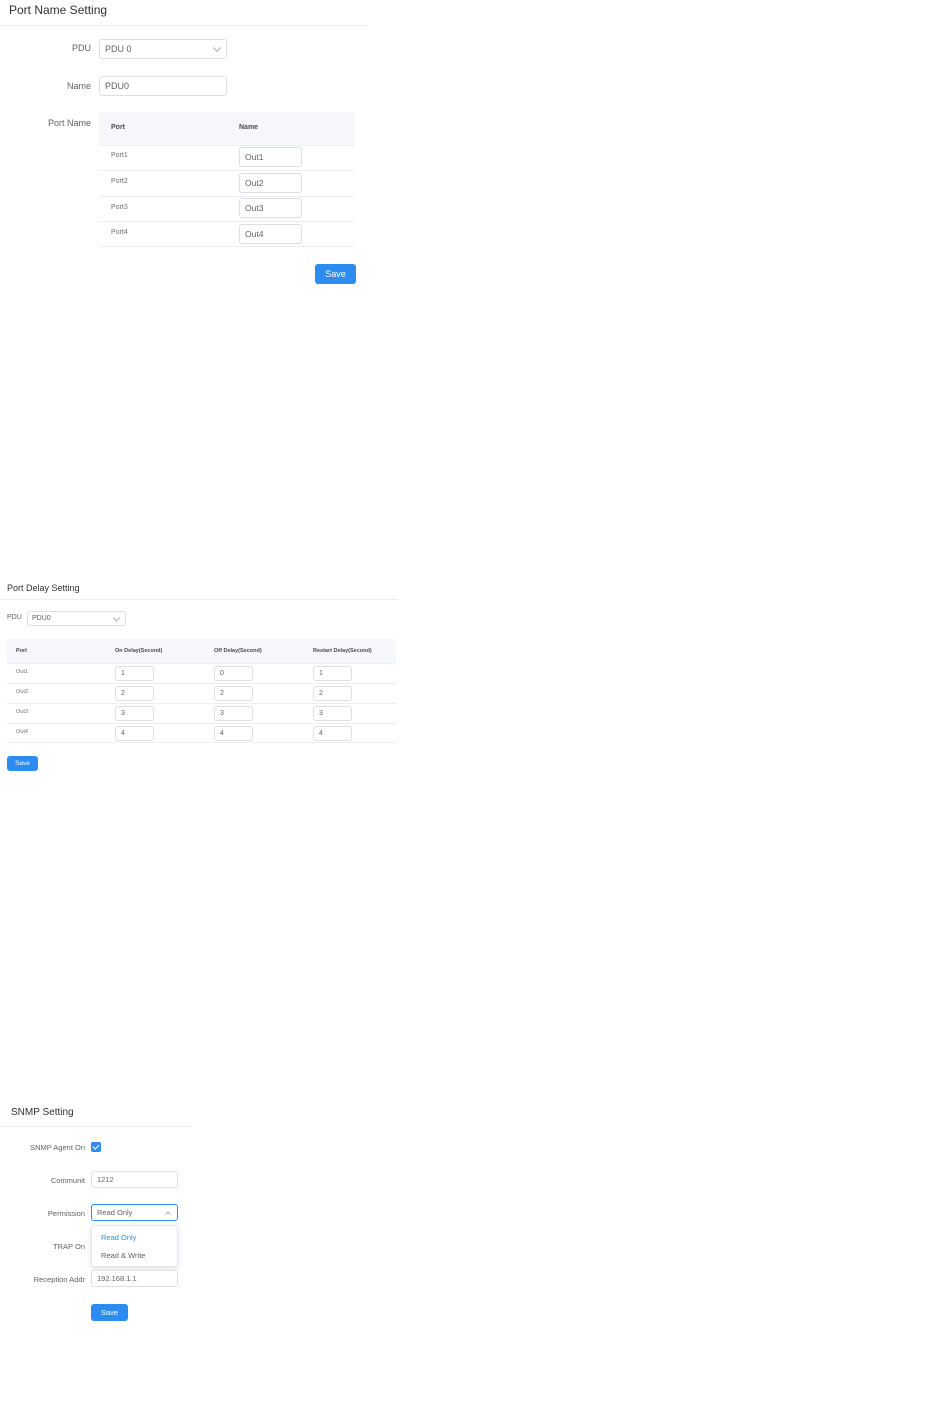  I want to click on on-delay-input: 2, so click(134, 693).